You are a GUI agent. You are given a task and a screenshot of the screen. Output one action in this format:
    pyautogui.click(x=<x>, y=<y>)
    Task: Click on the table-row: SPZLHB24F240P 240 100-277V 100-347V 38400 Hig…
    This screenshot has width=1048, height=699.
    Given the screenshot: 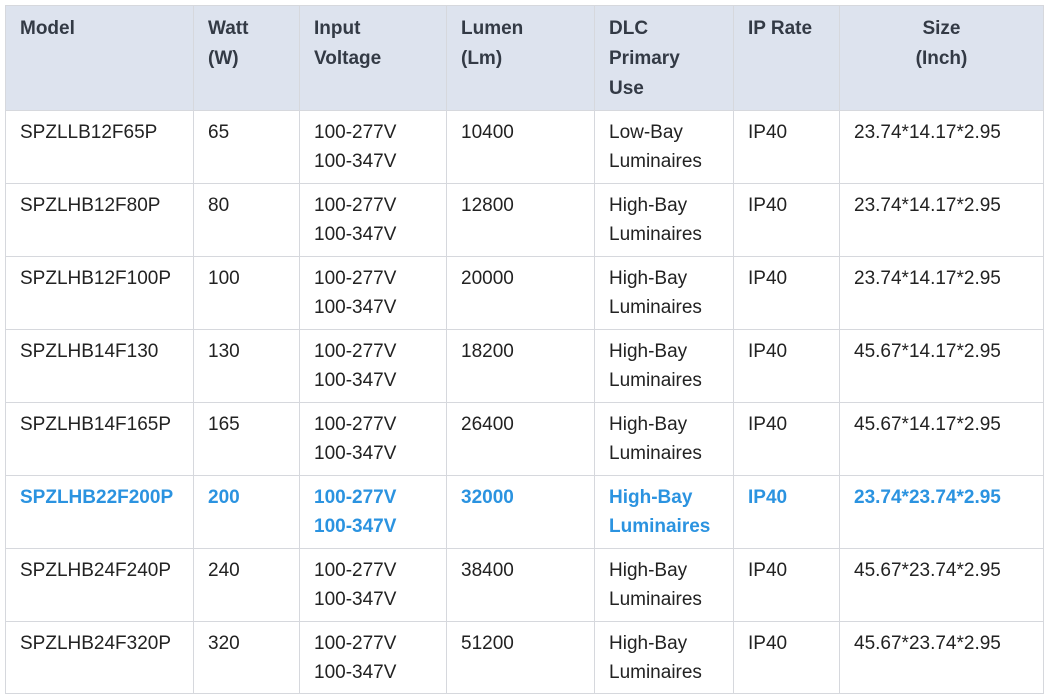 What is the action you would take?
    pyautogui.click(x=524, y=585)
    